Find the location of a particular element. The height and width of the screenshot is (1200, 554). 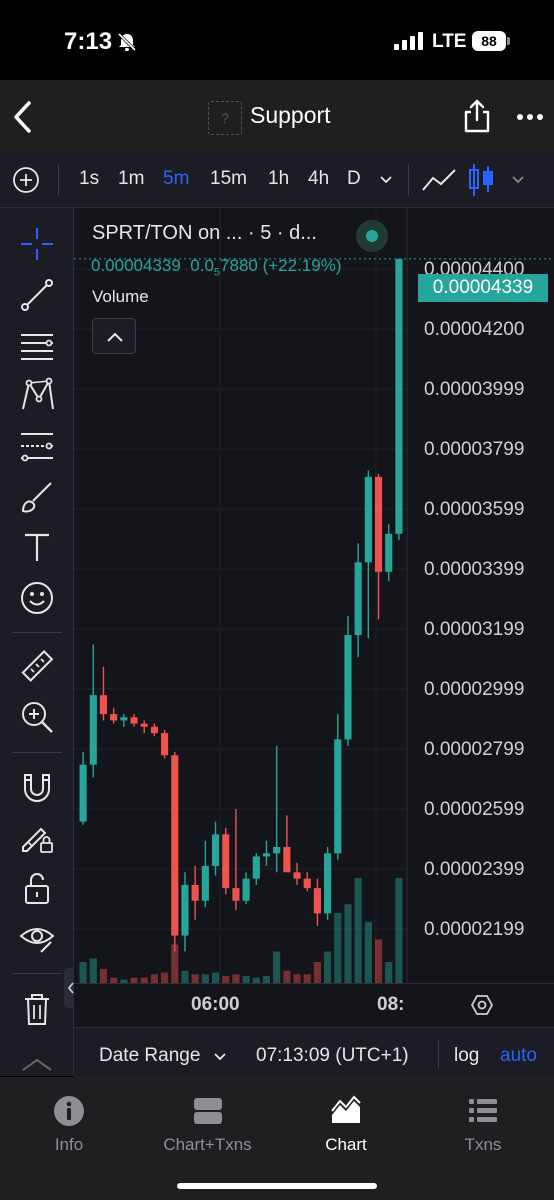

zoom-in-icon is located at coordinates (37, 717).